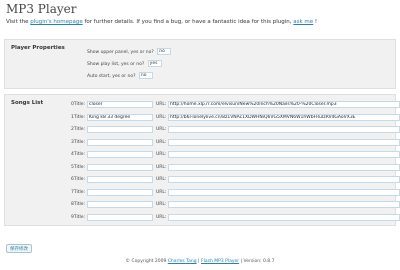  I want to click on option-row-auto-start: Auto start, yes or no? no, so click(120, 76).